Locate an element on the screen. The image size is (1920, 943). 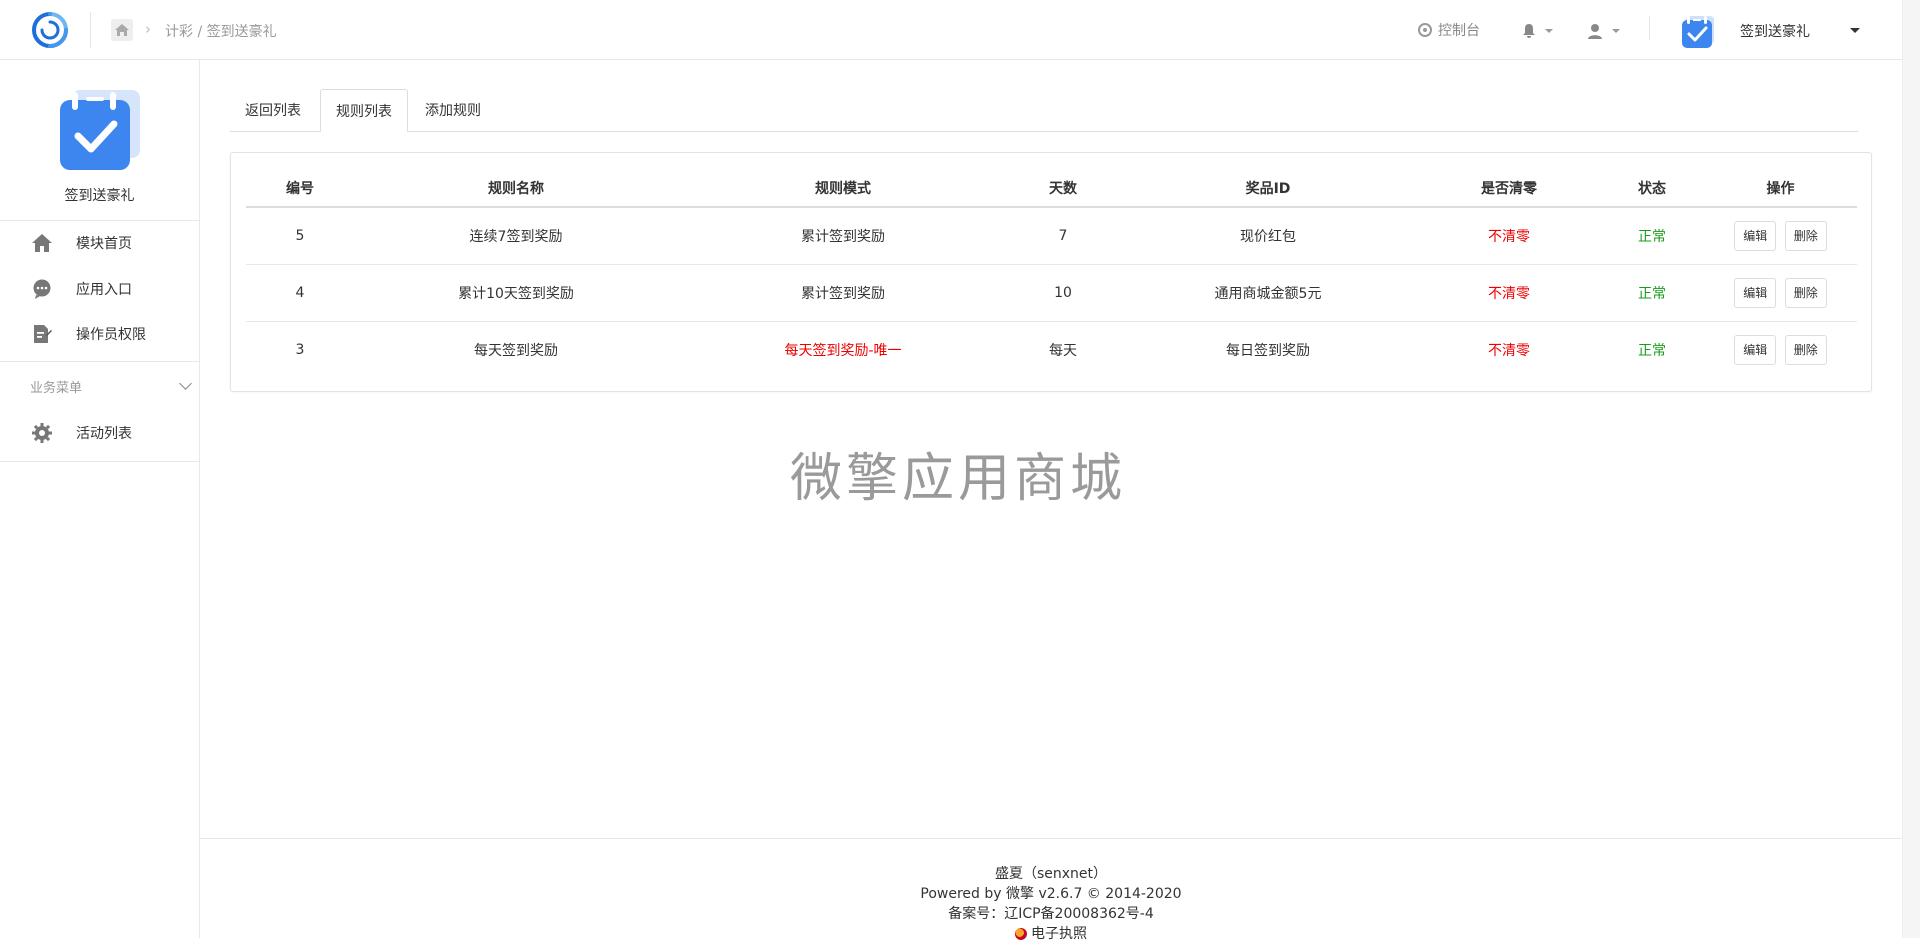
column-header-rule-mode: 规则模式 is located at coordinates (843, 188).